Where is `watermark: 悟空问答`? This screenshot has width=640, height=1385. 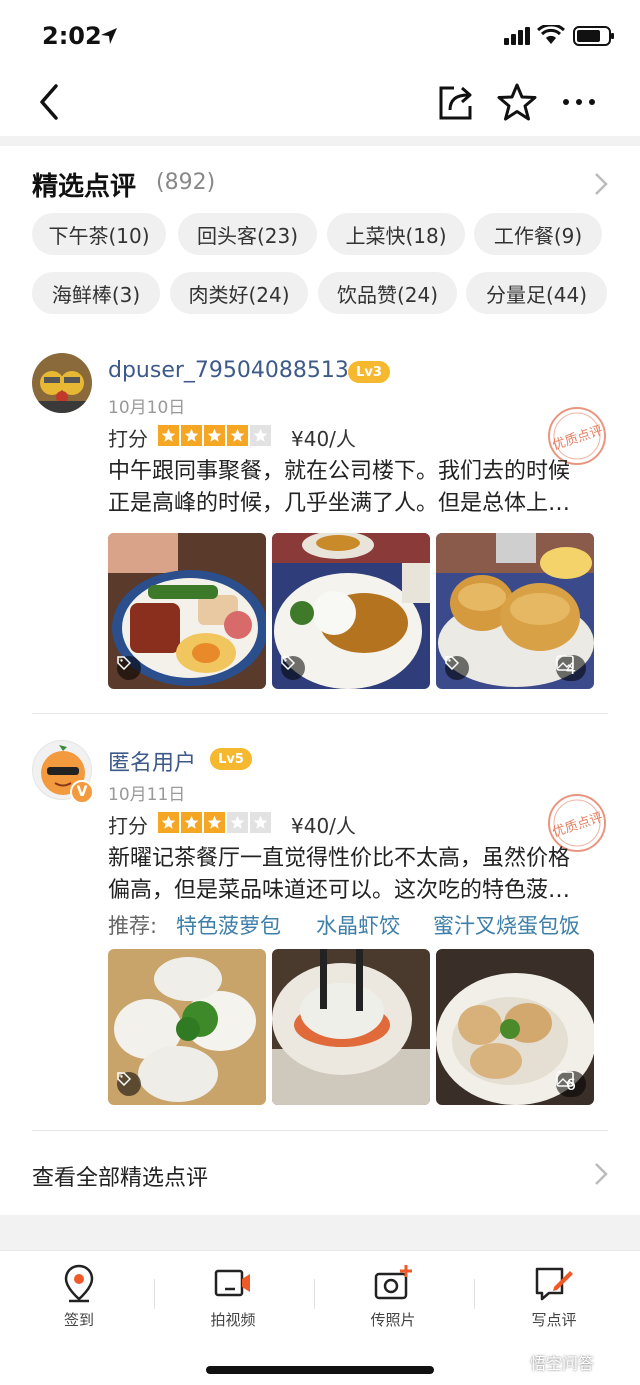 watermark: 悟空问答 is located at coordinates (551, 1362).